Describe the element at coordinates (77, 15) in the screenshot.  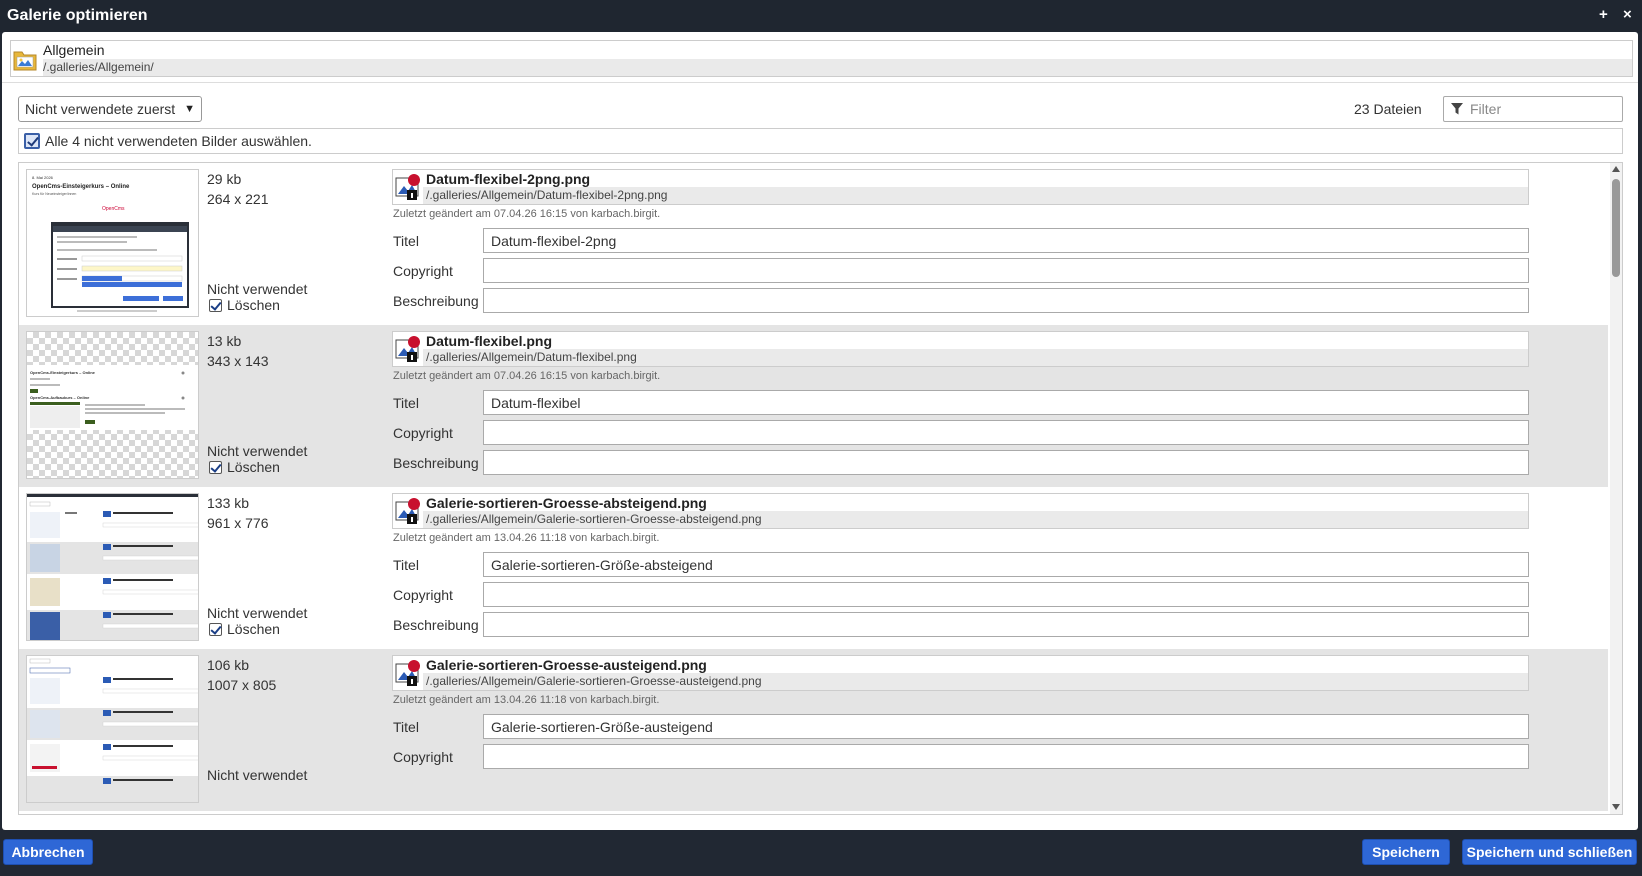
I see `dialog-title: Galerie optimieren` at that location.